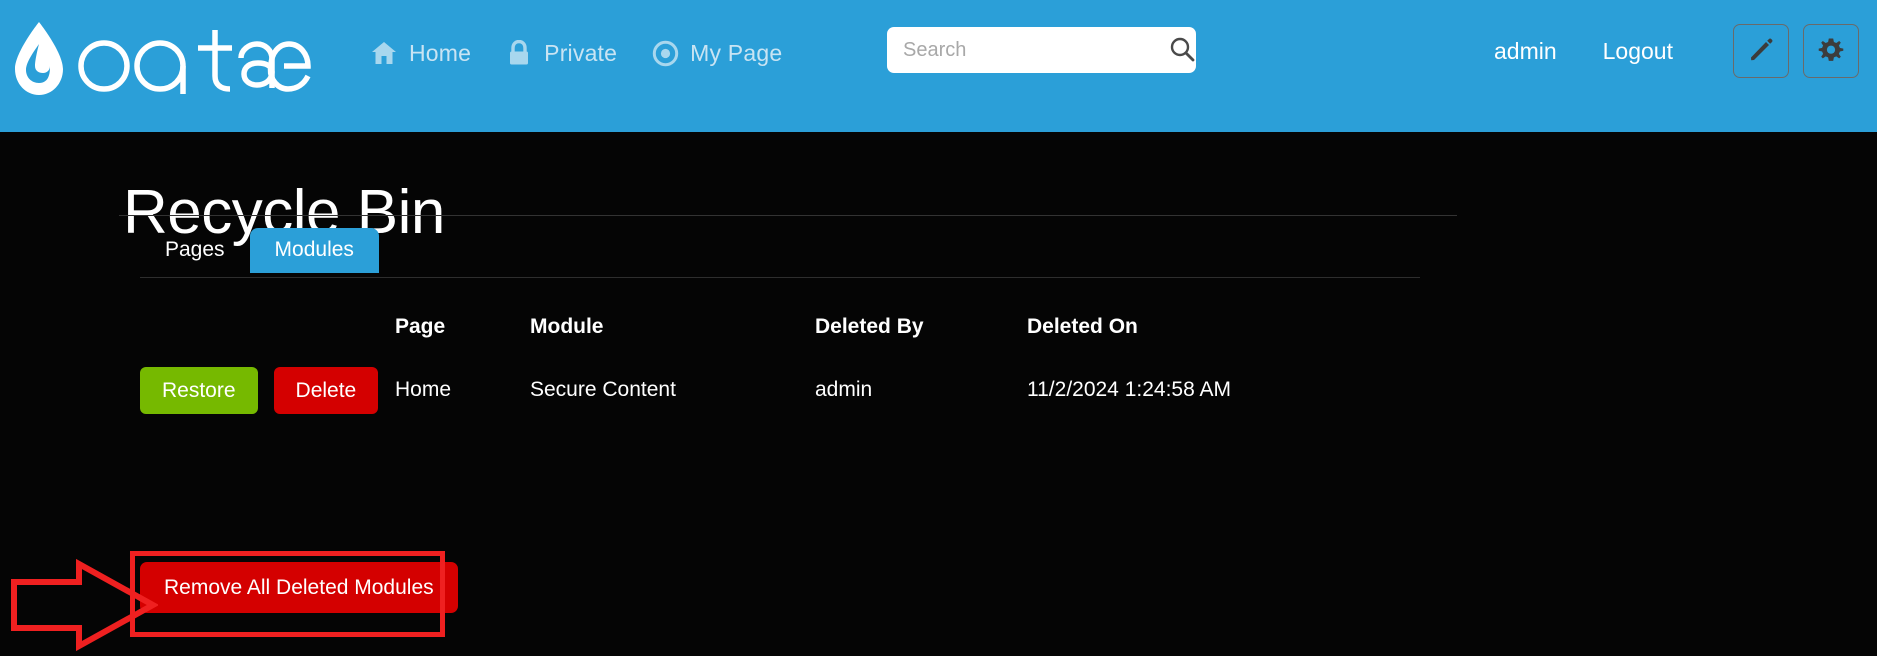 The width and height of the screenshot is (1877, 656). I want to click on table-header-deleted-on: Deleted On, so click(1082, 326).